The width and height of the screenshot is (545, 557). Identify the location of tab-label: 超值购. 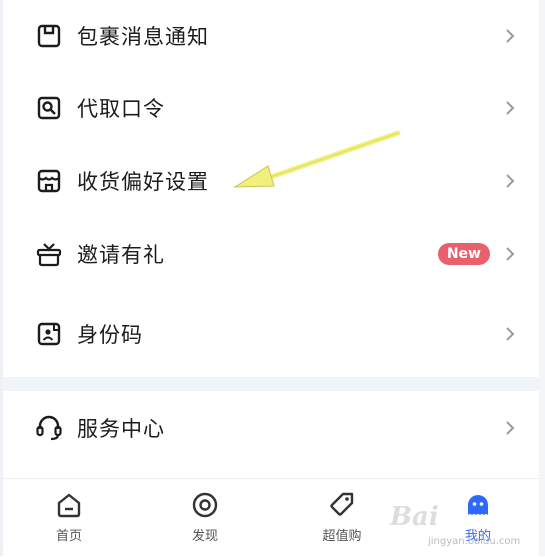
(342, 536).